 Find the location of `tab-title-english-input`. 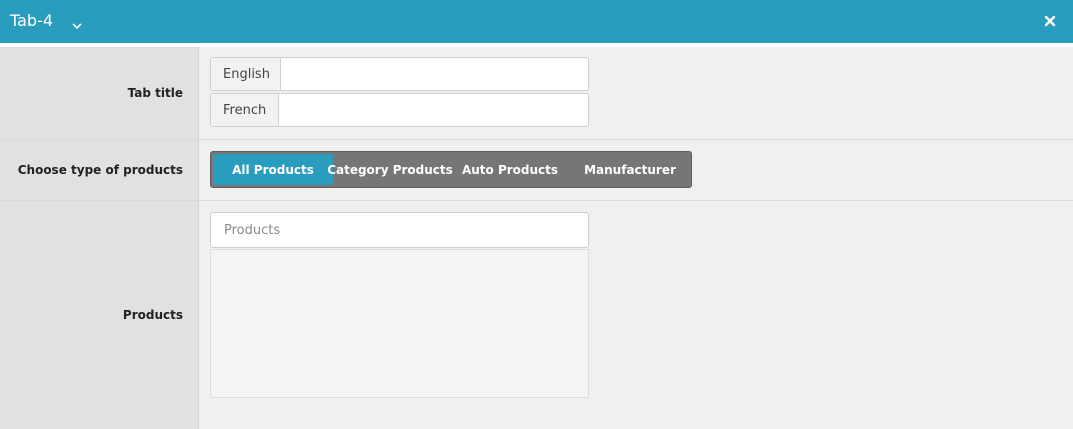

tab-title-english-input is located at coordinates (434, 74).